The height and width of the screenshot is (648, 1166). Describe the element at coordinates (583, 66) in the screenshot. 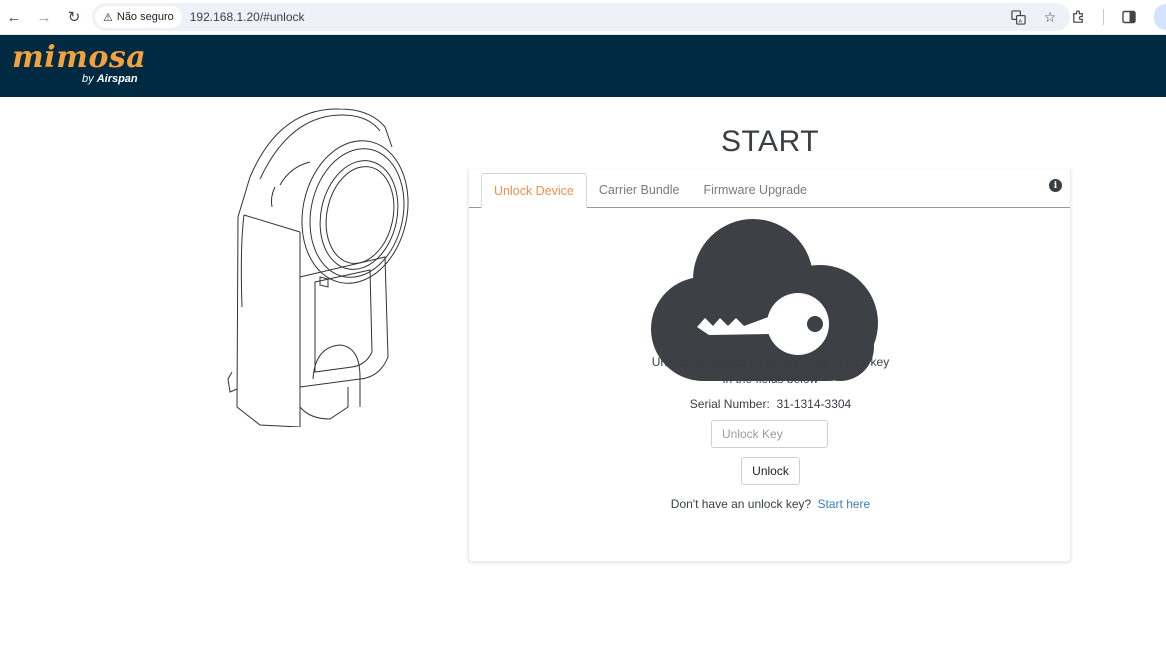

I see `app-header: mimosa by Airspan` at that location.